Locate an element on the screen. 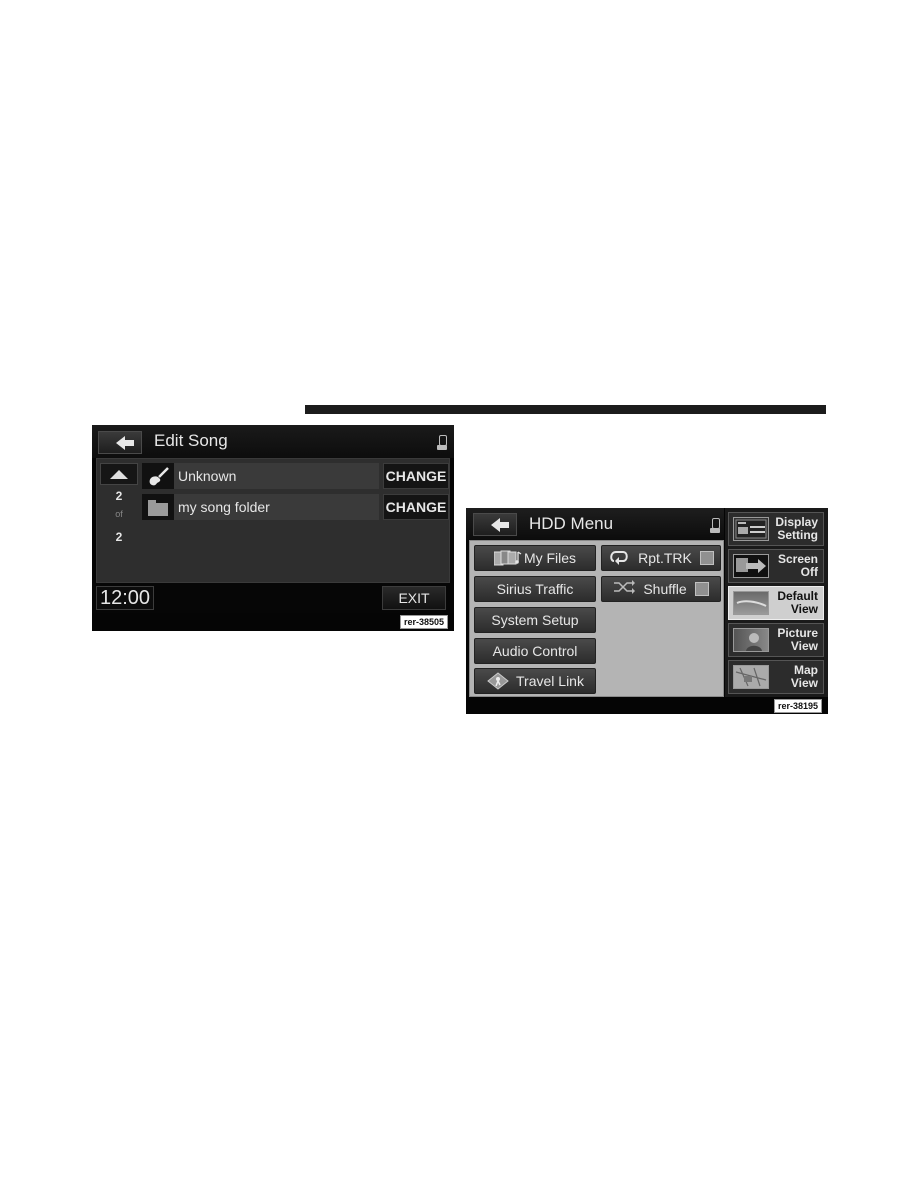  shuffle-icon is located at coordinates (625, 589).